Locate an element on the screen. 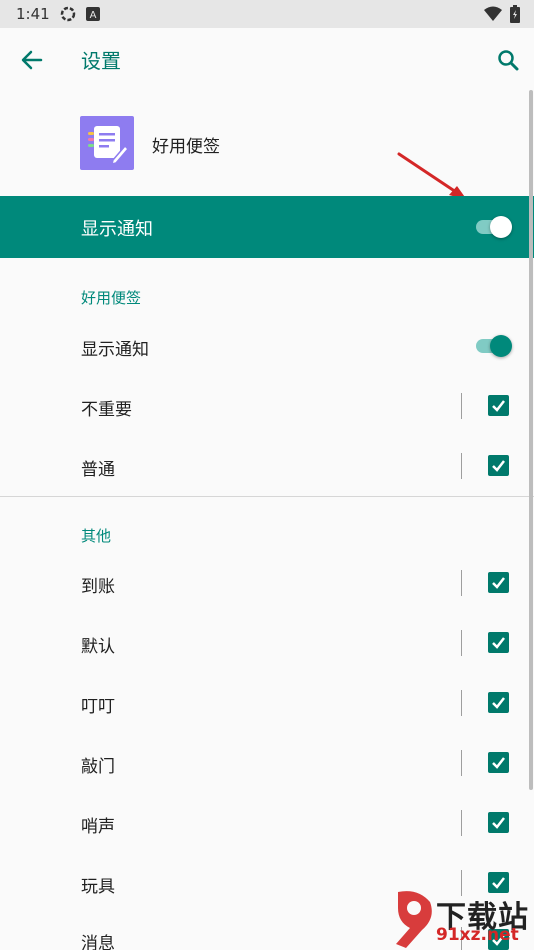 This screenshot has height=950, width=534. status-time: 1:41 is located at coordinates (33, 14).